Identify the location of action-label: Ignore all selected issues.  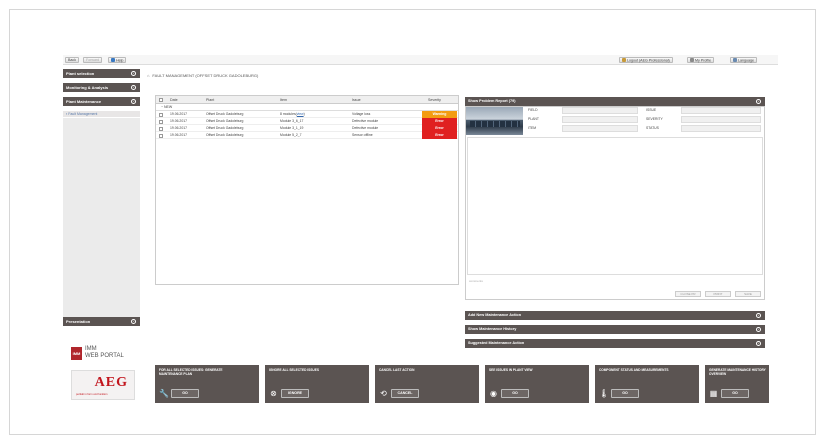
(294, 370).